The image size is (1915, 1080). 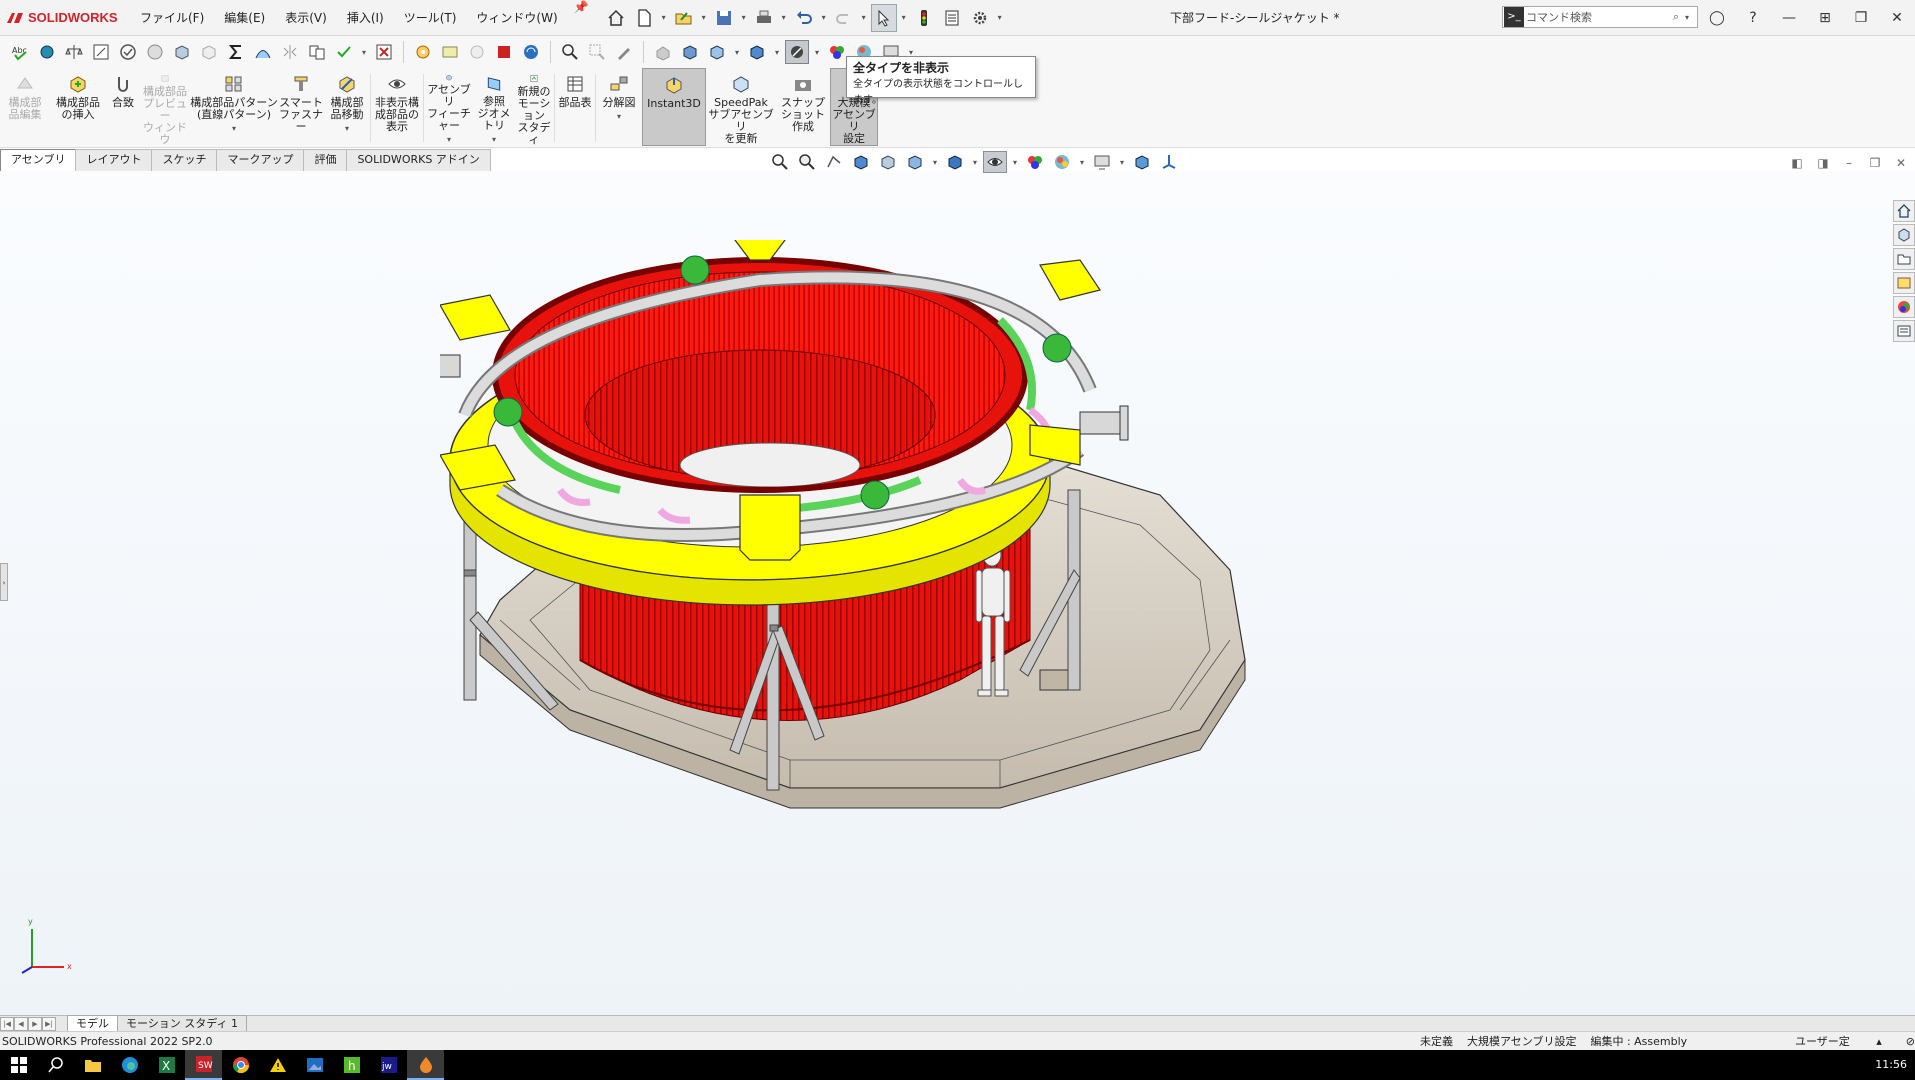 What do you see at coordinates (644, 18) in the screenshot?
I see `new-document-icon` at bounding box center [644, 18].